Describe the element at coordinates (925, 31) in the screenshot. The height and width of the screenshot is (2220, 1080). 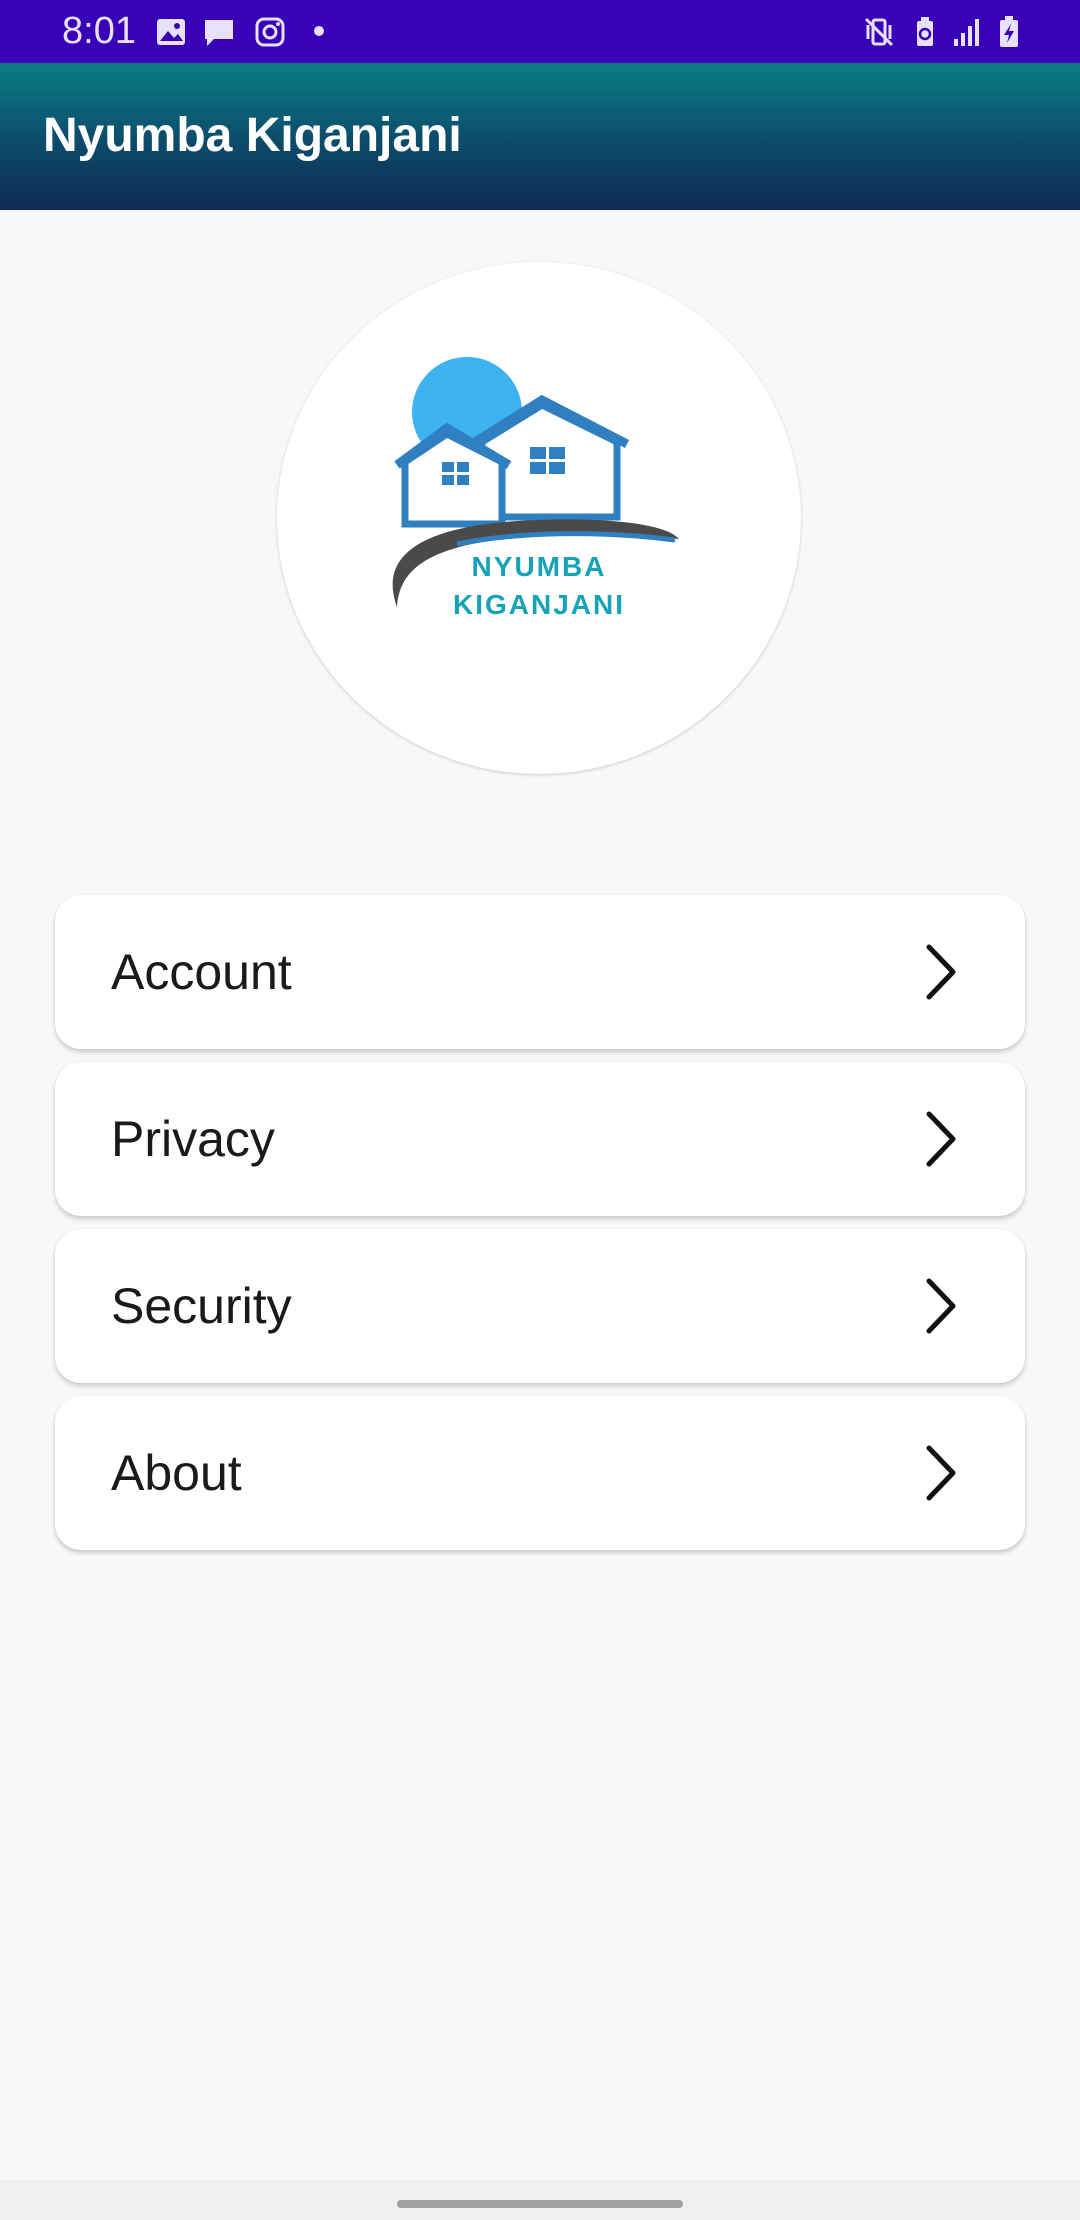
I see `battery-saver-icon` at that location.